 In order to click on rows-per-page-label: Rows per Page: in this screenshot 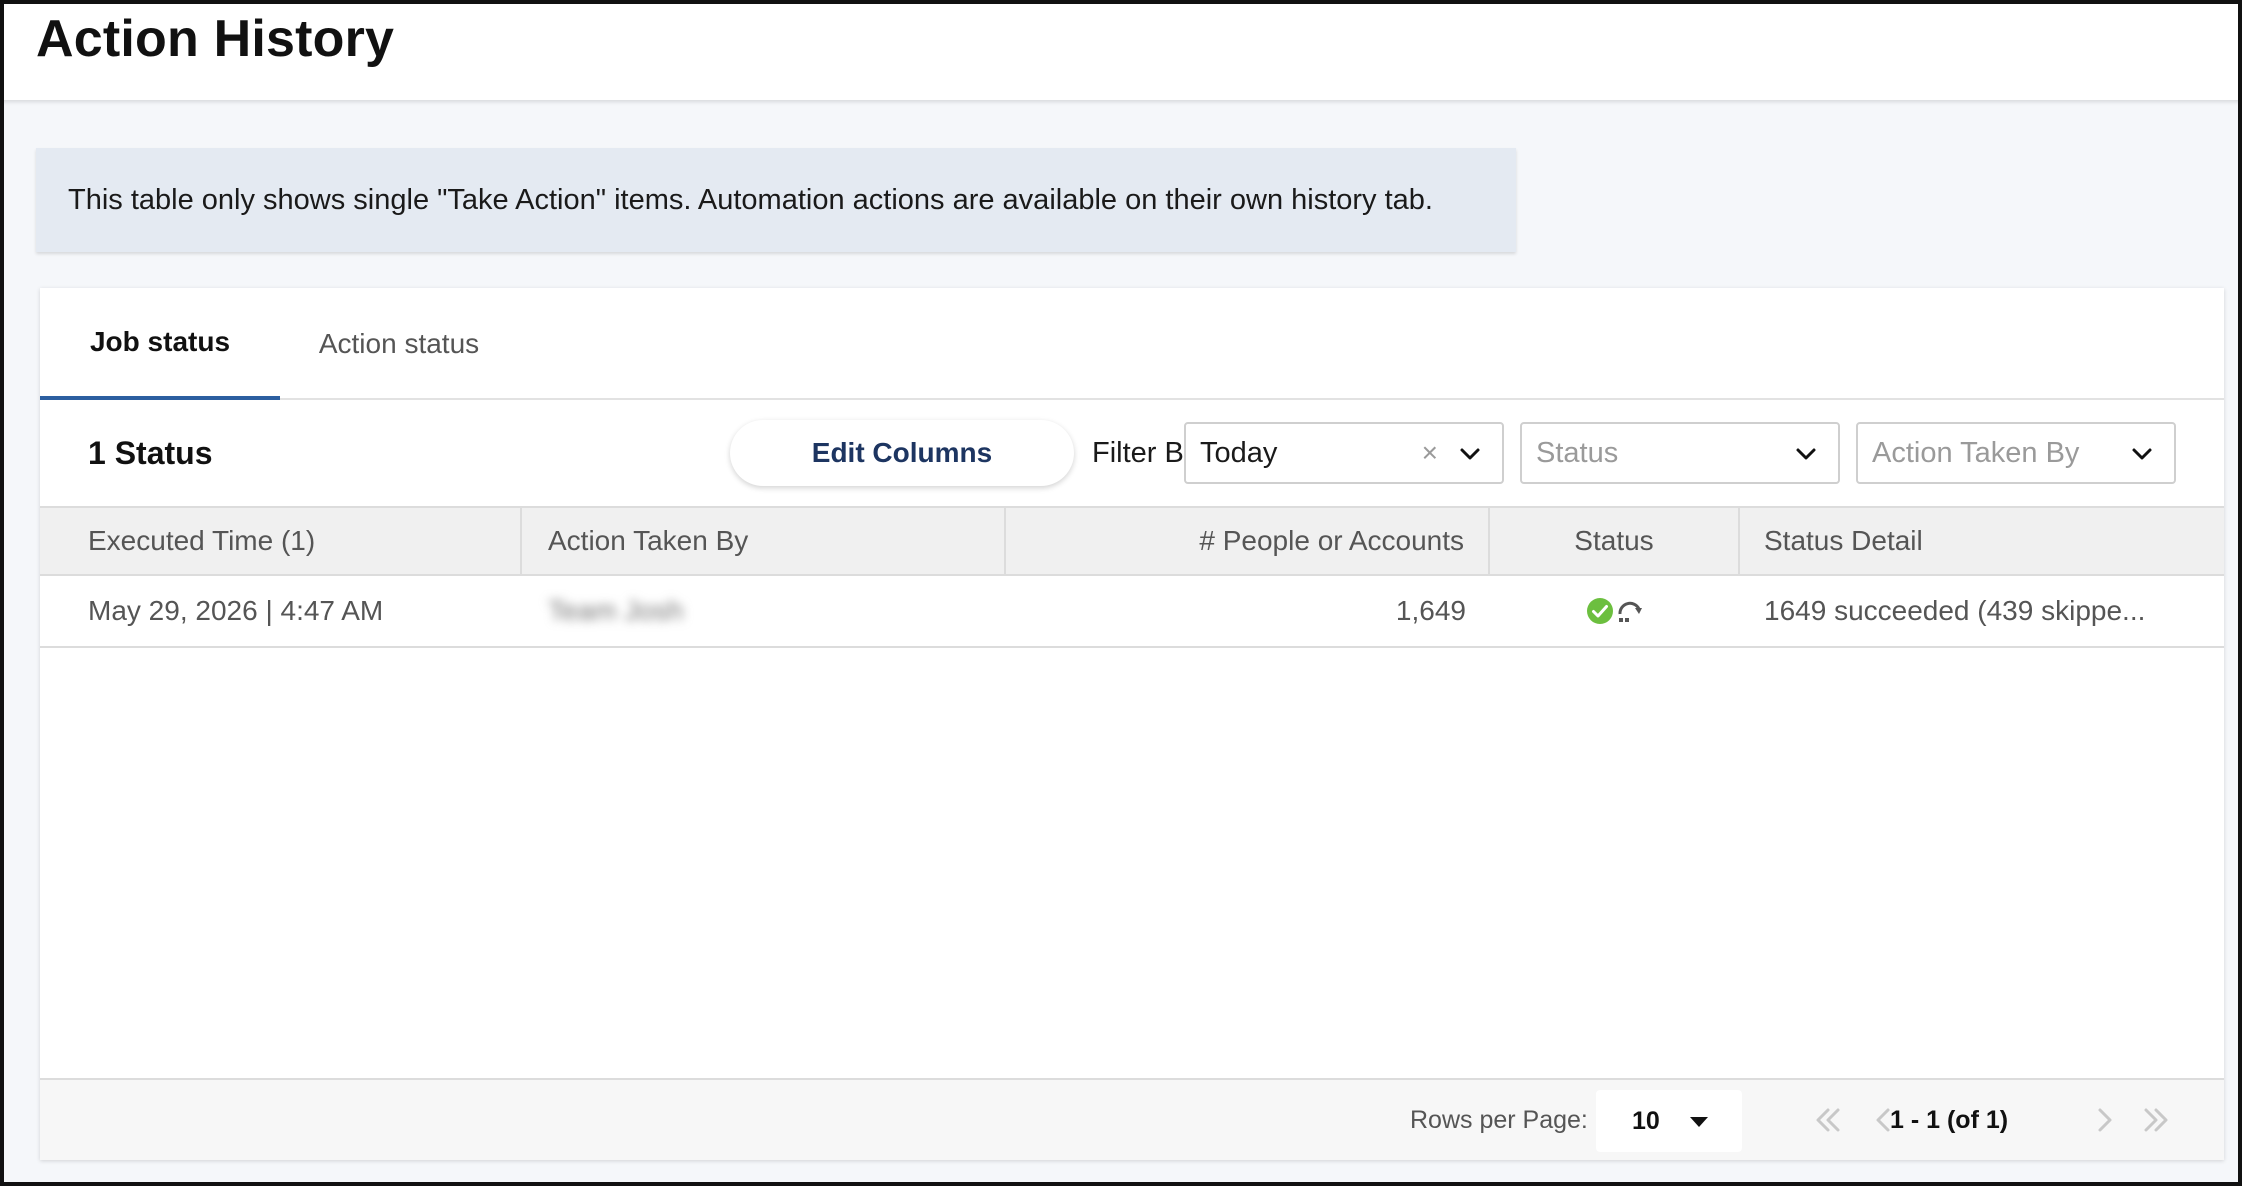, I will do `click(1499, 1119)`.